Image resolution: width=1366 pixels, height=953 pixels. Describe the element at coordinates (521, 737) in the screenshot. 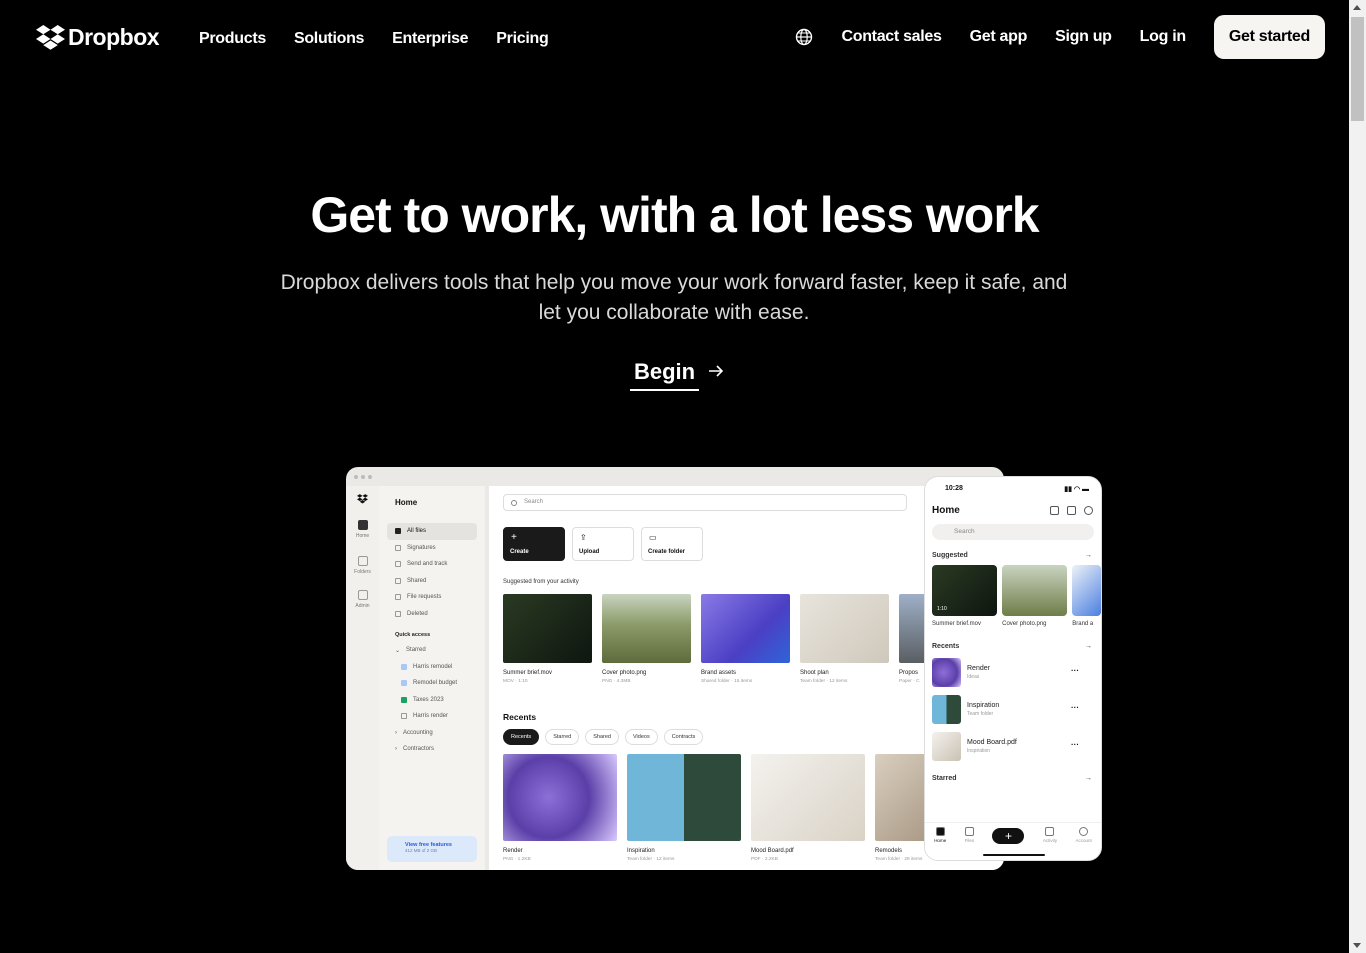

I see `chip: Recents` at that location.